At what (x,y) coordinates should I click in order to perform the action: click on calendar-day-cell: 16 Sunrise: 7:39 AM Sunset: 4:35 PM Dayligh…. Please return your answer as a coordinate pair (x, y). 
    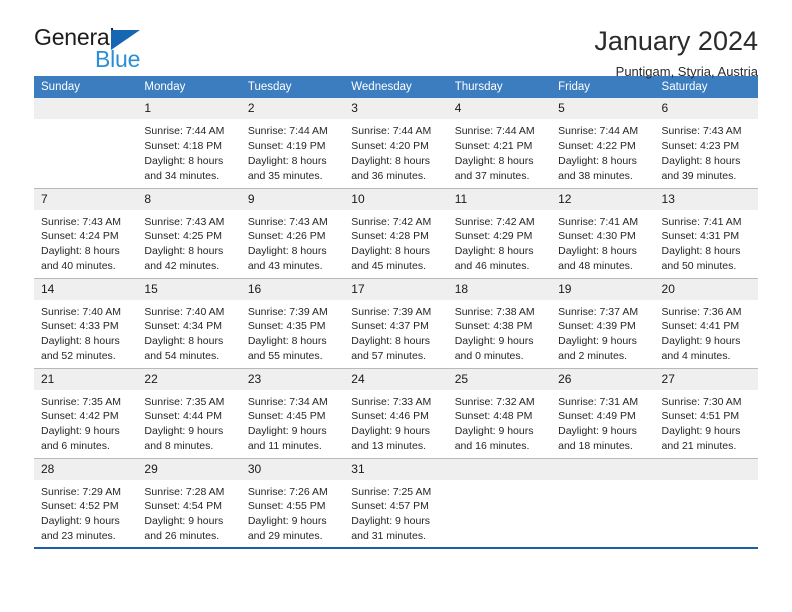
    Looking at the image, I should click on (292, 322).